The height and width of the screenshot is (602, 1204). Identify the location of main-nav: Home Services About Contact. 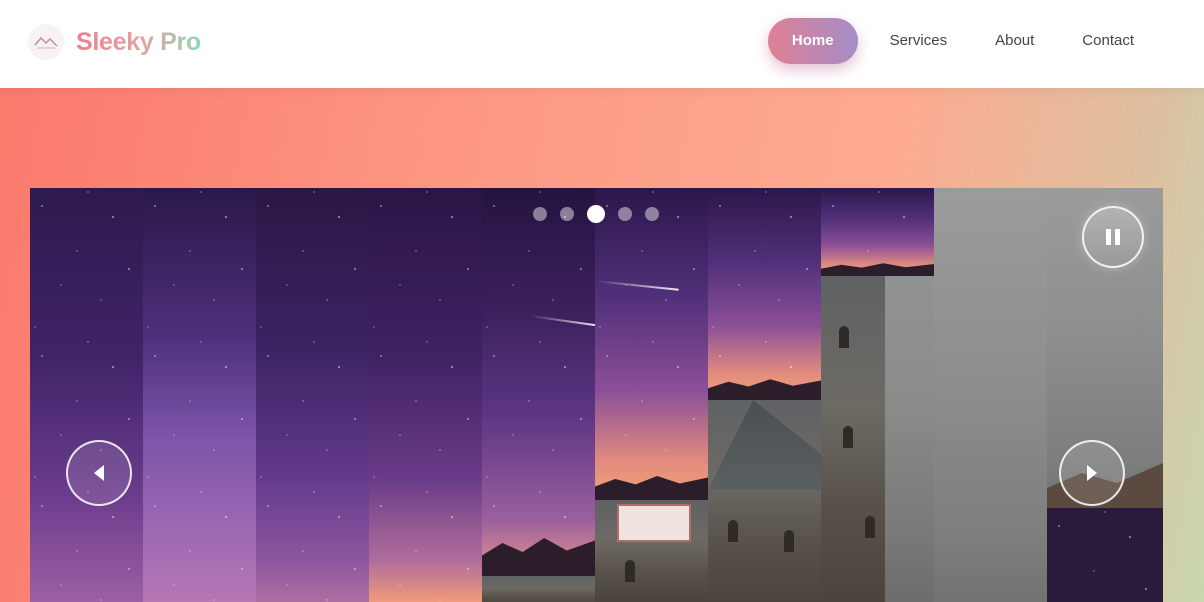
(962, 41).